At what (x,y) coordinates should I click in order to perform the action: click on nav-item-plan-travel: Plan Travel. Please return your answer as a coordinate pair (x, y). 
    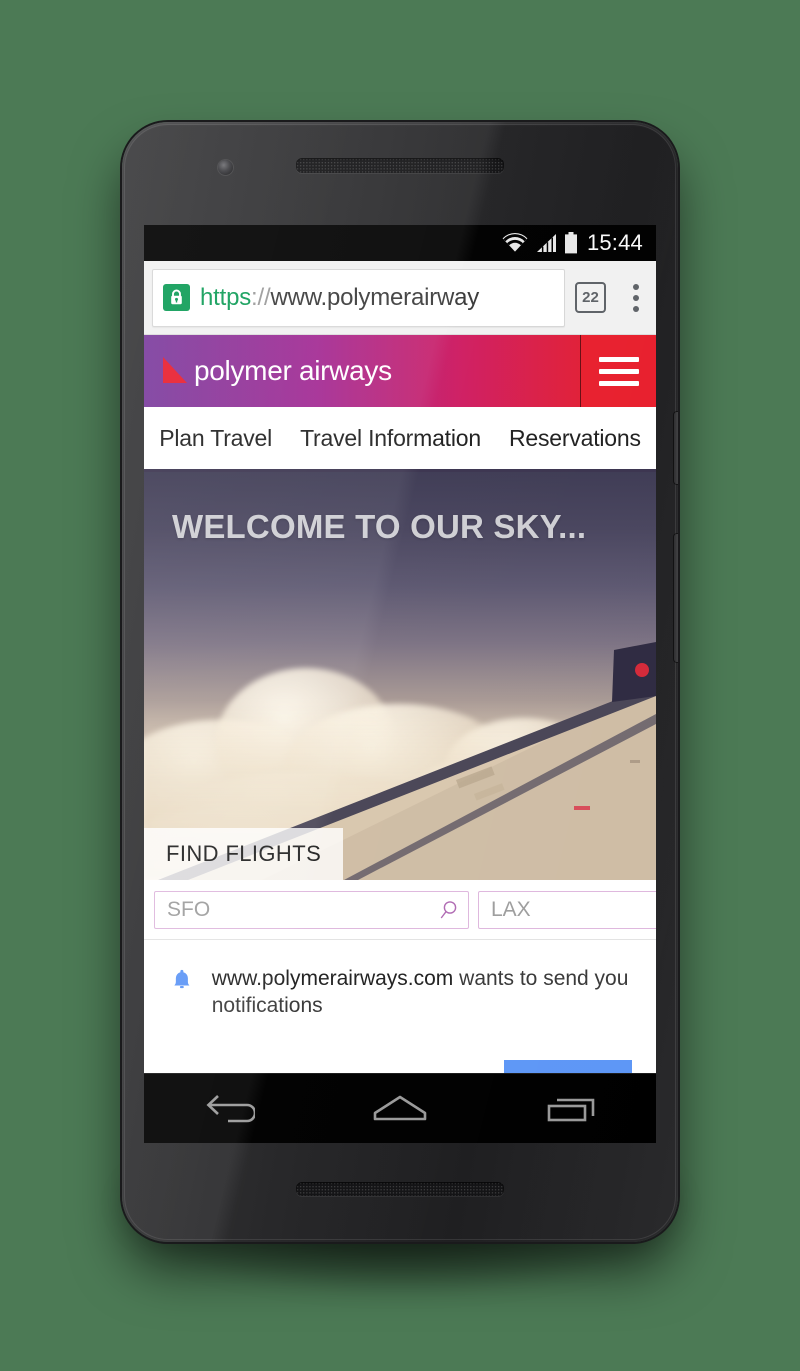
    Looking at the image, I should click on (215, 438).